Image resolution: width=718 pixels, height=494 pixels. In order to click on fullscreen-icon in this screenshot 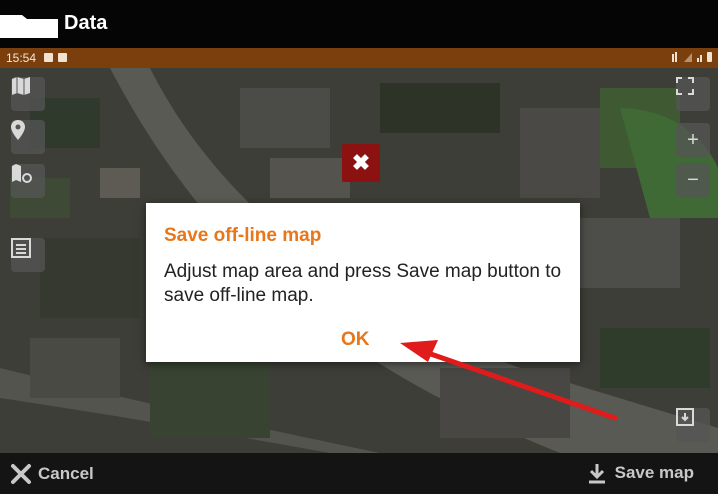, I will do `click(685, 86)`.